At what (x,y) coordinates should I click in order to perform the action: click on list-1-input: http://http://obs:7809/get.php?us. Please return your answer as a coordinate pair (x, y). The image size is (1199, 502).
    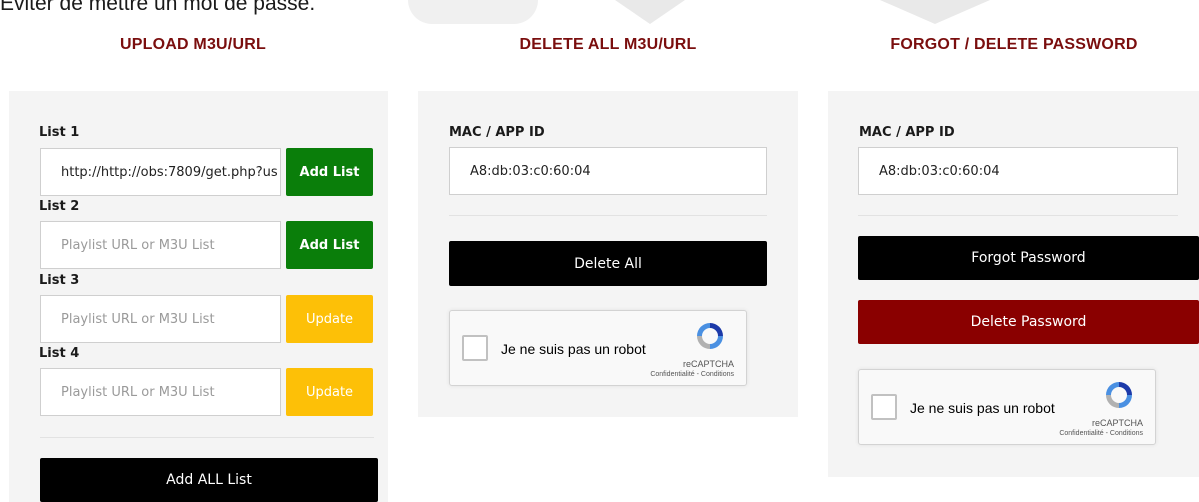
    Looking at the image, I should click on (160, 172).